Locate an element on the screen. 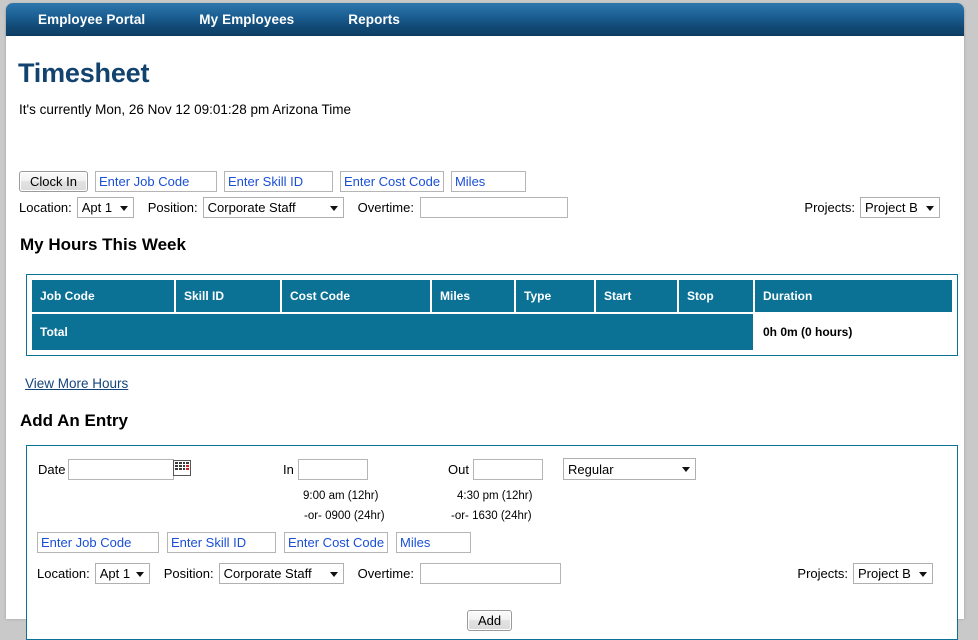  time-out-hint-12hr: 4:30 pm (12hr) is located at coordinates (495, 496).